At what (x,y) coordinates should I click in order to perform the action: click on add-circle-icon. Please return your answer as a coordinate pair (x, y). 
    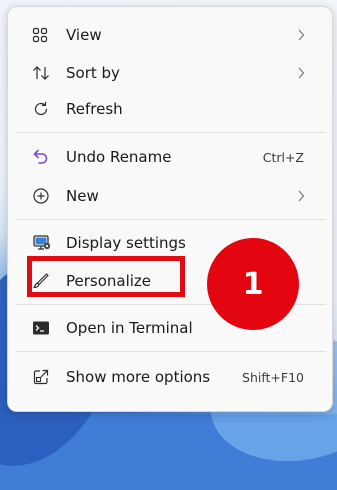
    Looking at the image, I should click on (49, 196).